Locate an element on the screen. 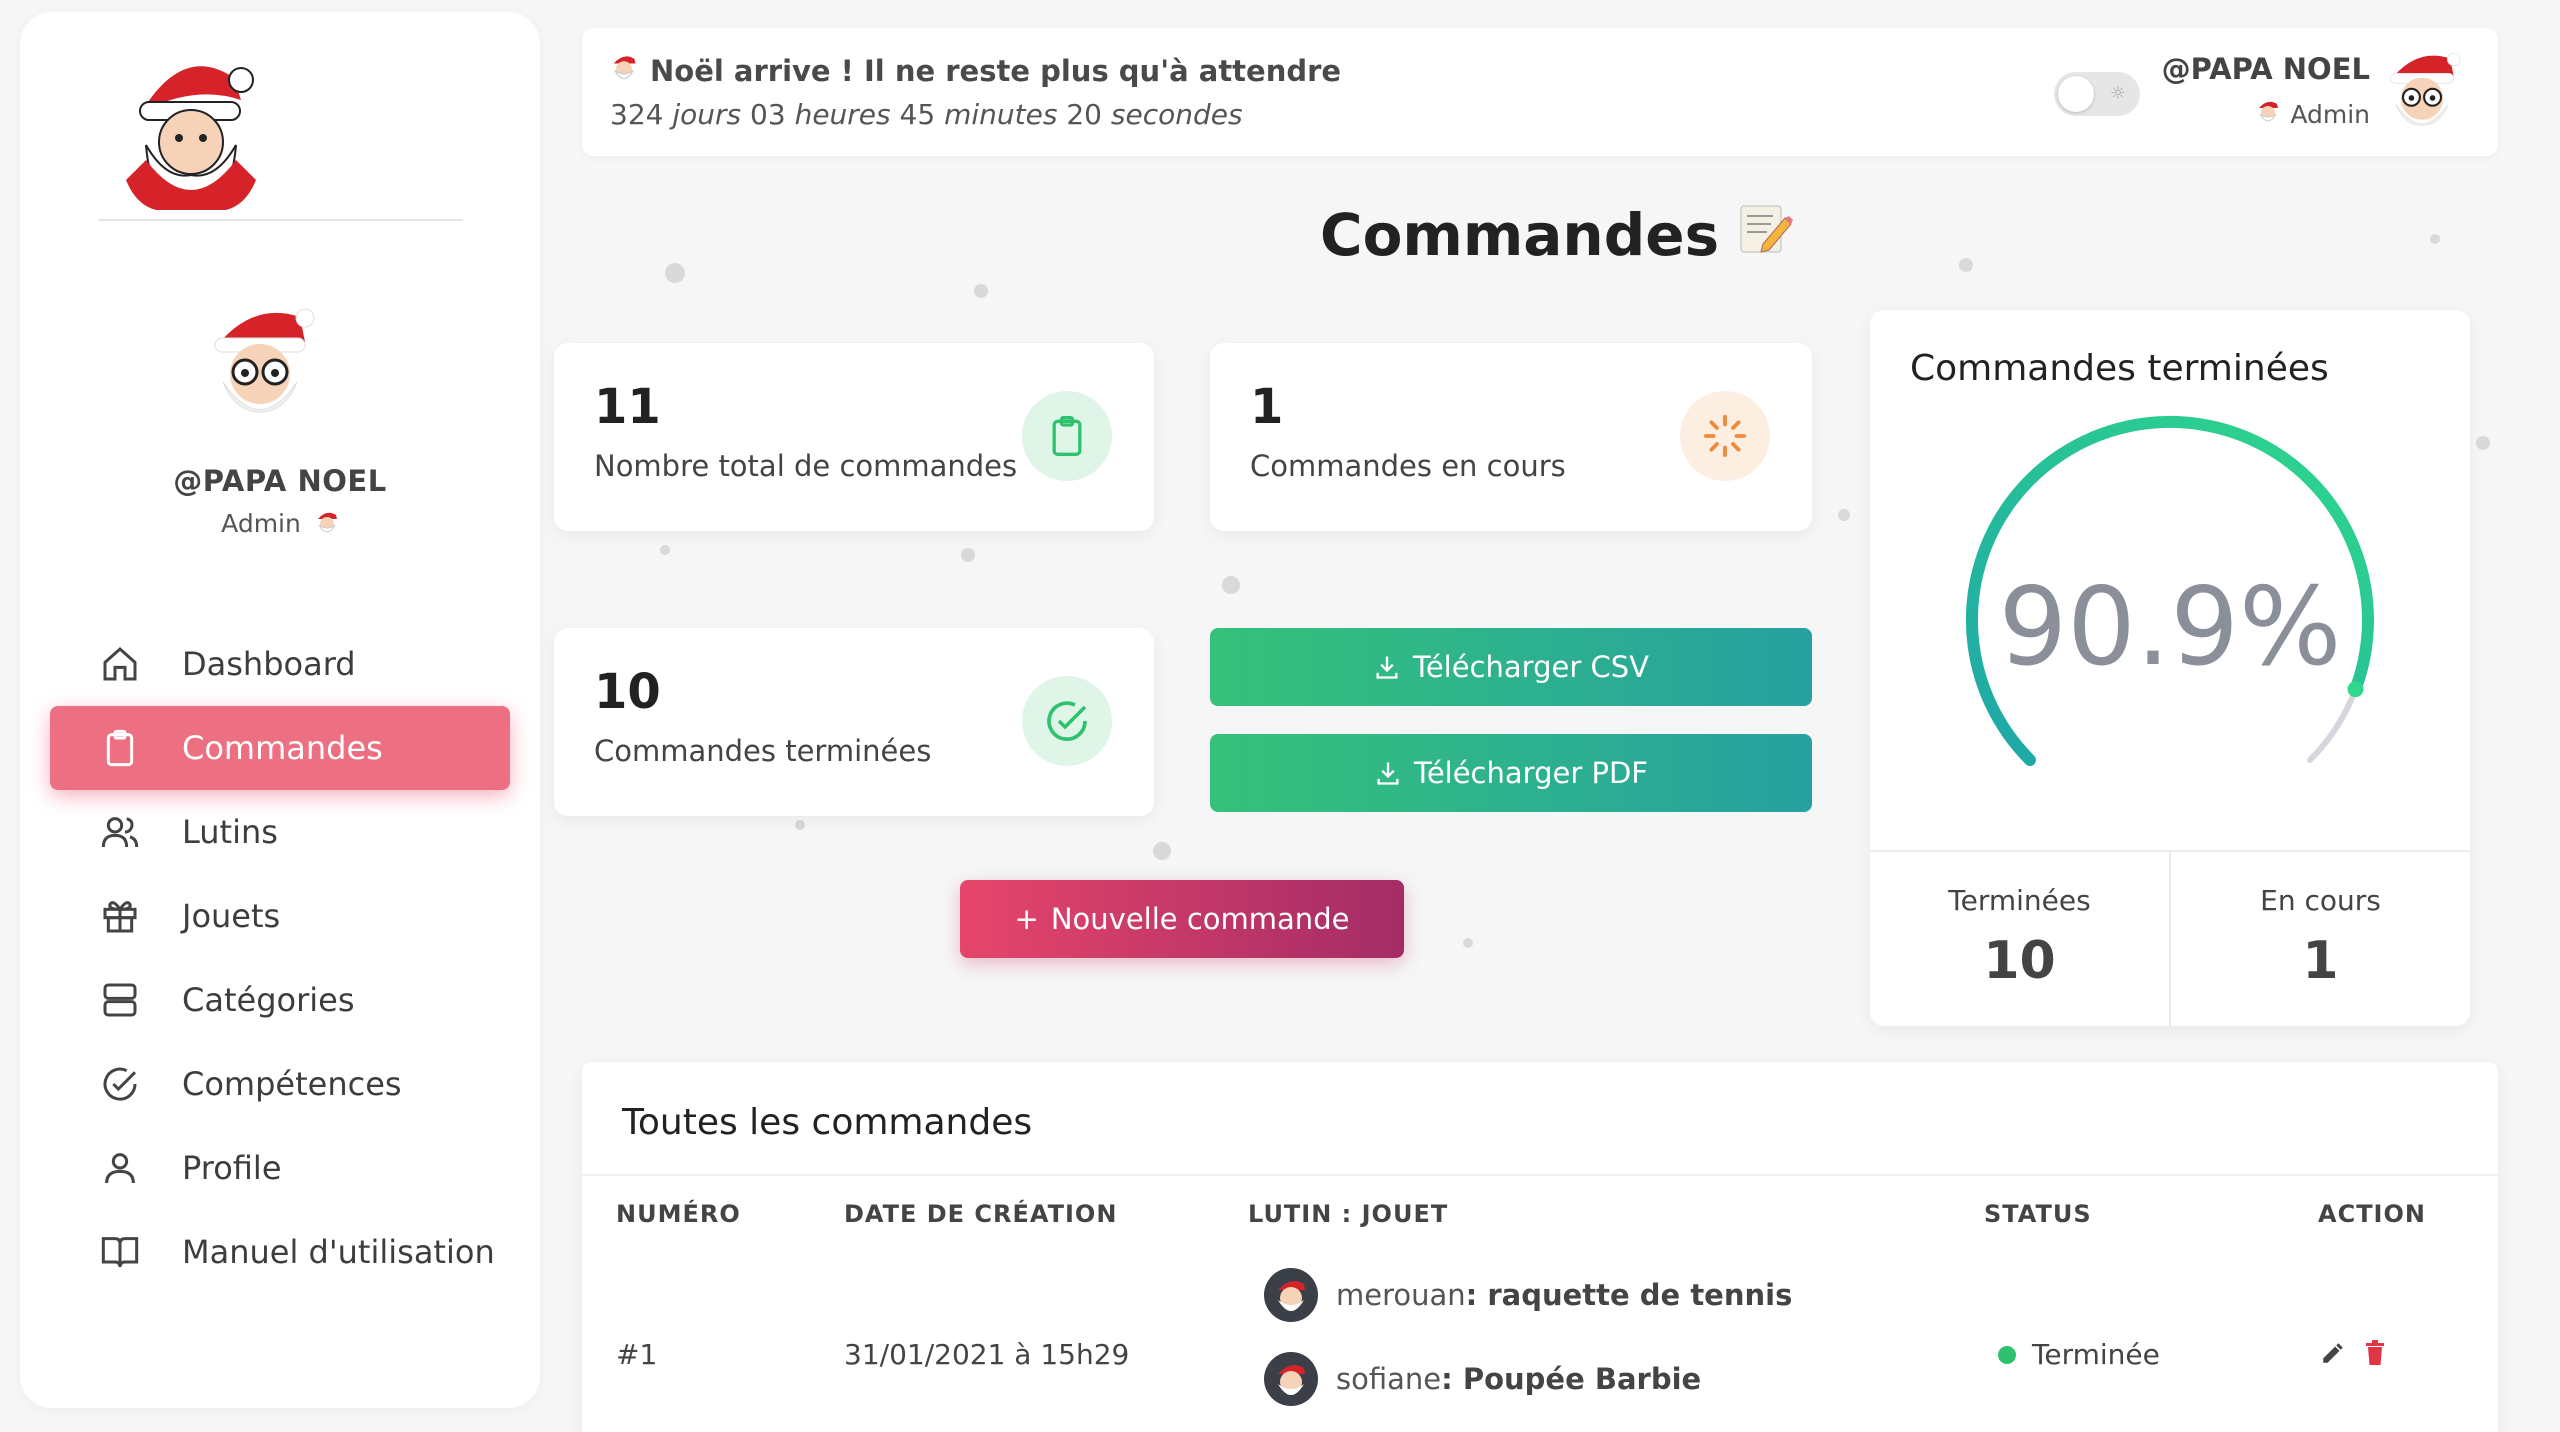 This screenshot has width=2560, height=1432. sun-icon: ☼ is located at coordinates (2117, 93).